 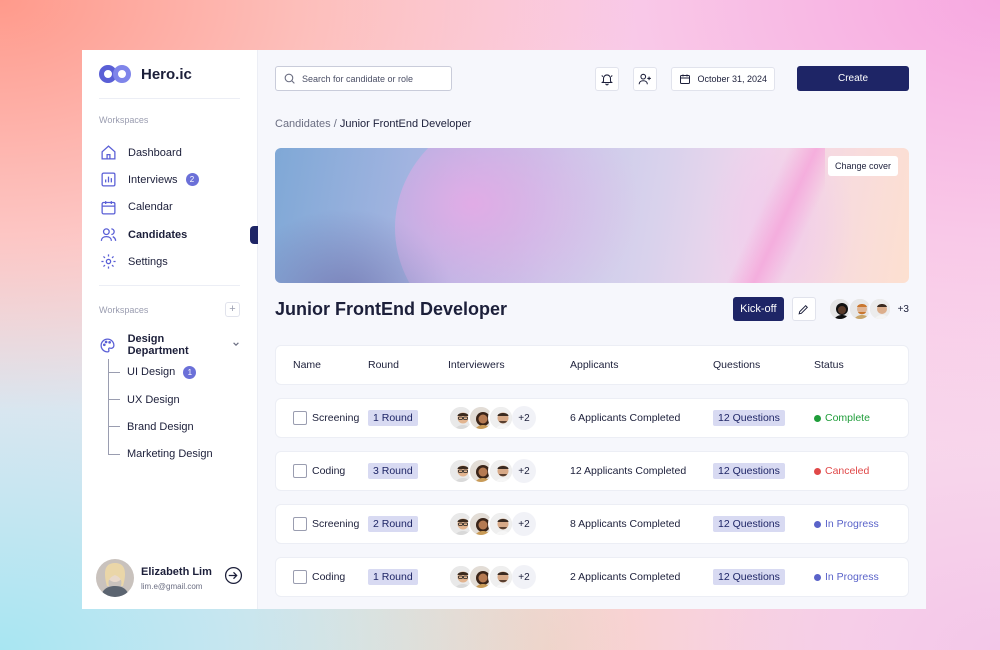 What do you see at coordinates (847, 471) in the screenshot?
I see `status-text: Canceled` at bounding box center [847, 471].